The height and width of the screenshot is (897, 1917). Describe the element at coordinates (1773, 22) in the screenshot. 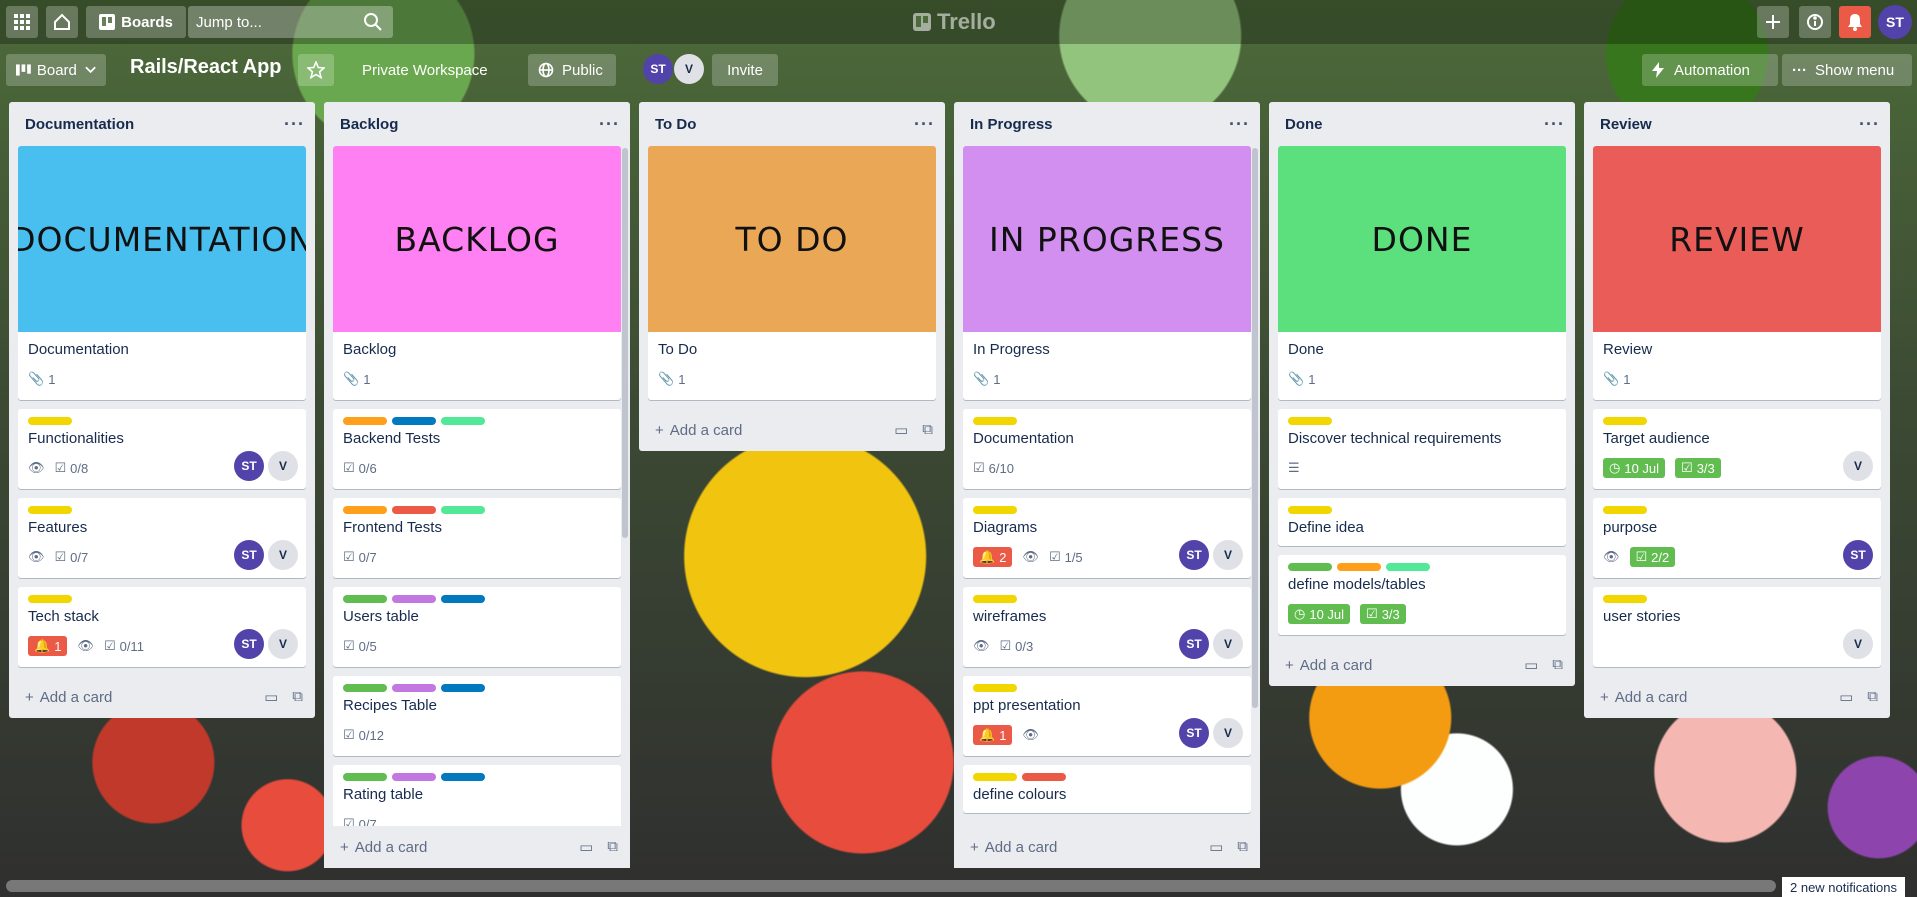

I see `create-button` at that location.